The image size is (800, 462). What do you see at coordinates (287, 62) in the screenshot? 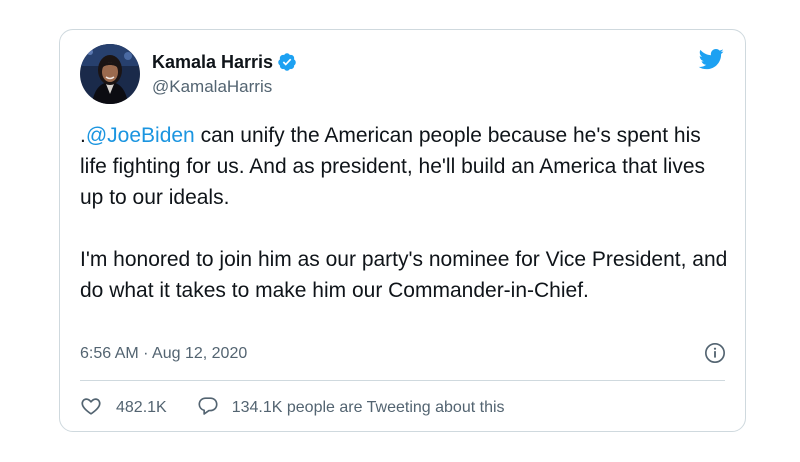
I see `verified-badge-icon` at bounding box center [287, 62].